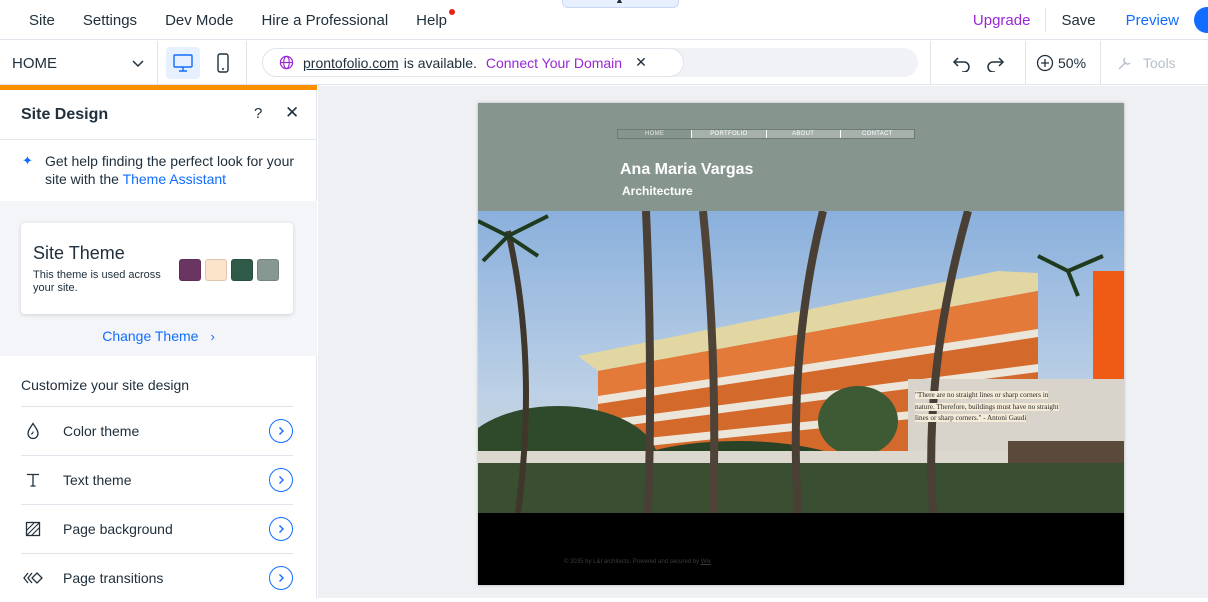  I want to click on domain-link: prontofolio.com, so click(351, 63).